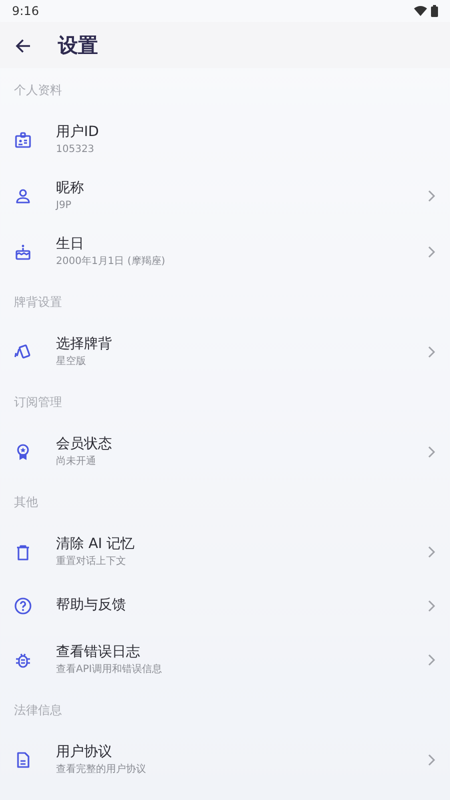 This screenshot has height=800, width=450. Describe the element at coordinates (71, 361) in the screenshot. I see `item-subtitle: 星空版` at that location.